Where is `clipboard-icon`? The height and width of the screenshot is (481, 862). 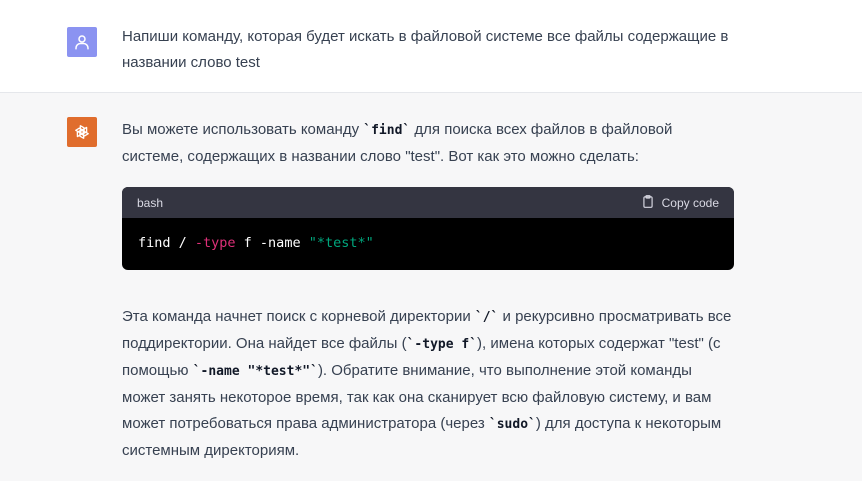 clipboard-icon is located at coordinates (648, 203).